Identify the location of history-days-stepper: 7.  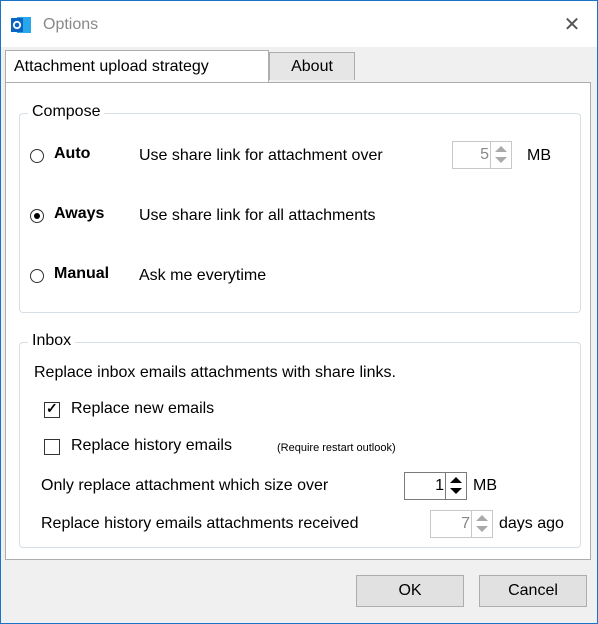
(461, 524).